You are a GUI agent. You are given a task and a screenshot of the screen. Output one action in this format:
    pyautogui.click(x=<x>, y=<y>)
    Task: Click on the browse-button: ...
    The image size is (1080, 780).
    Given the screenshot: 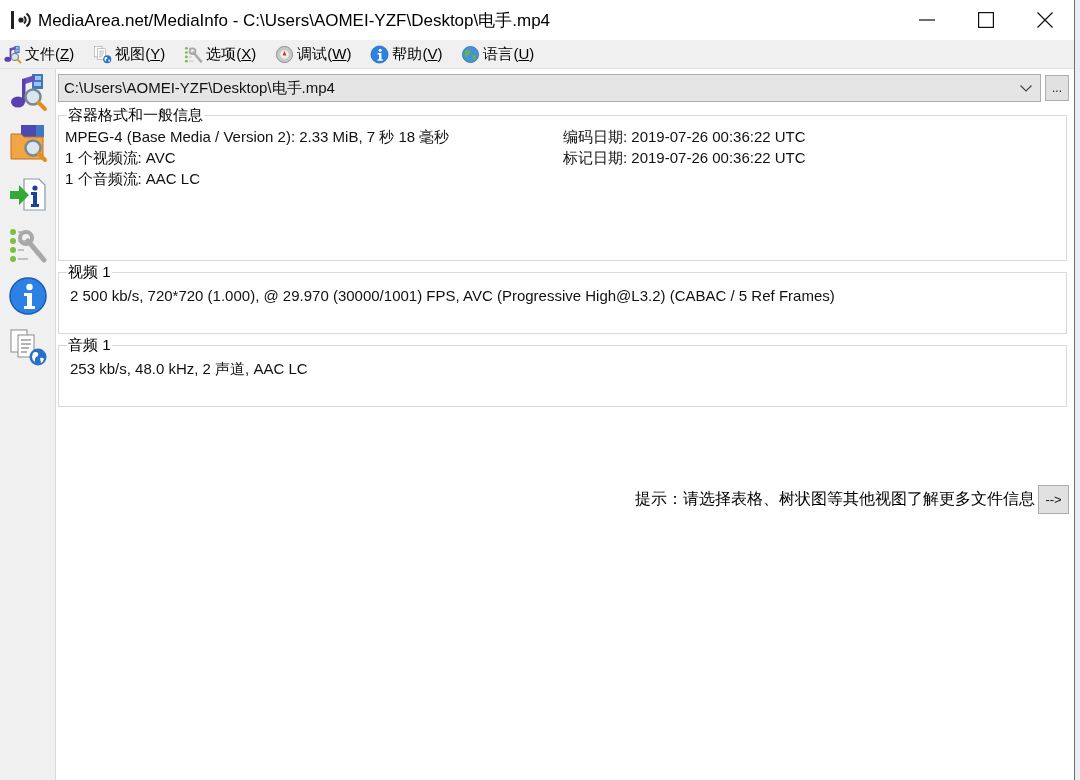 What is the action you would take?
    pyautogui.click(x=1057, y=88)
    